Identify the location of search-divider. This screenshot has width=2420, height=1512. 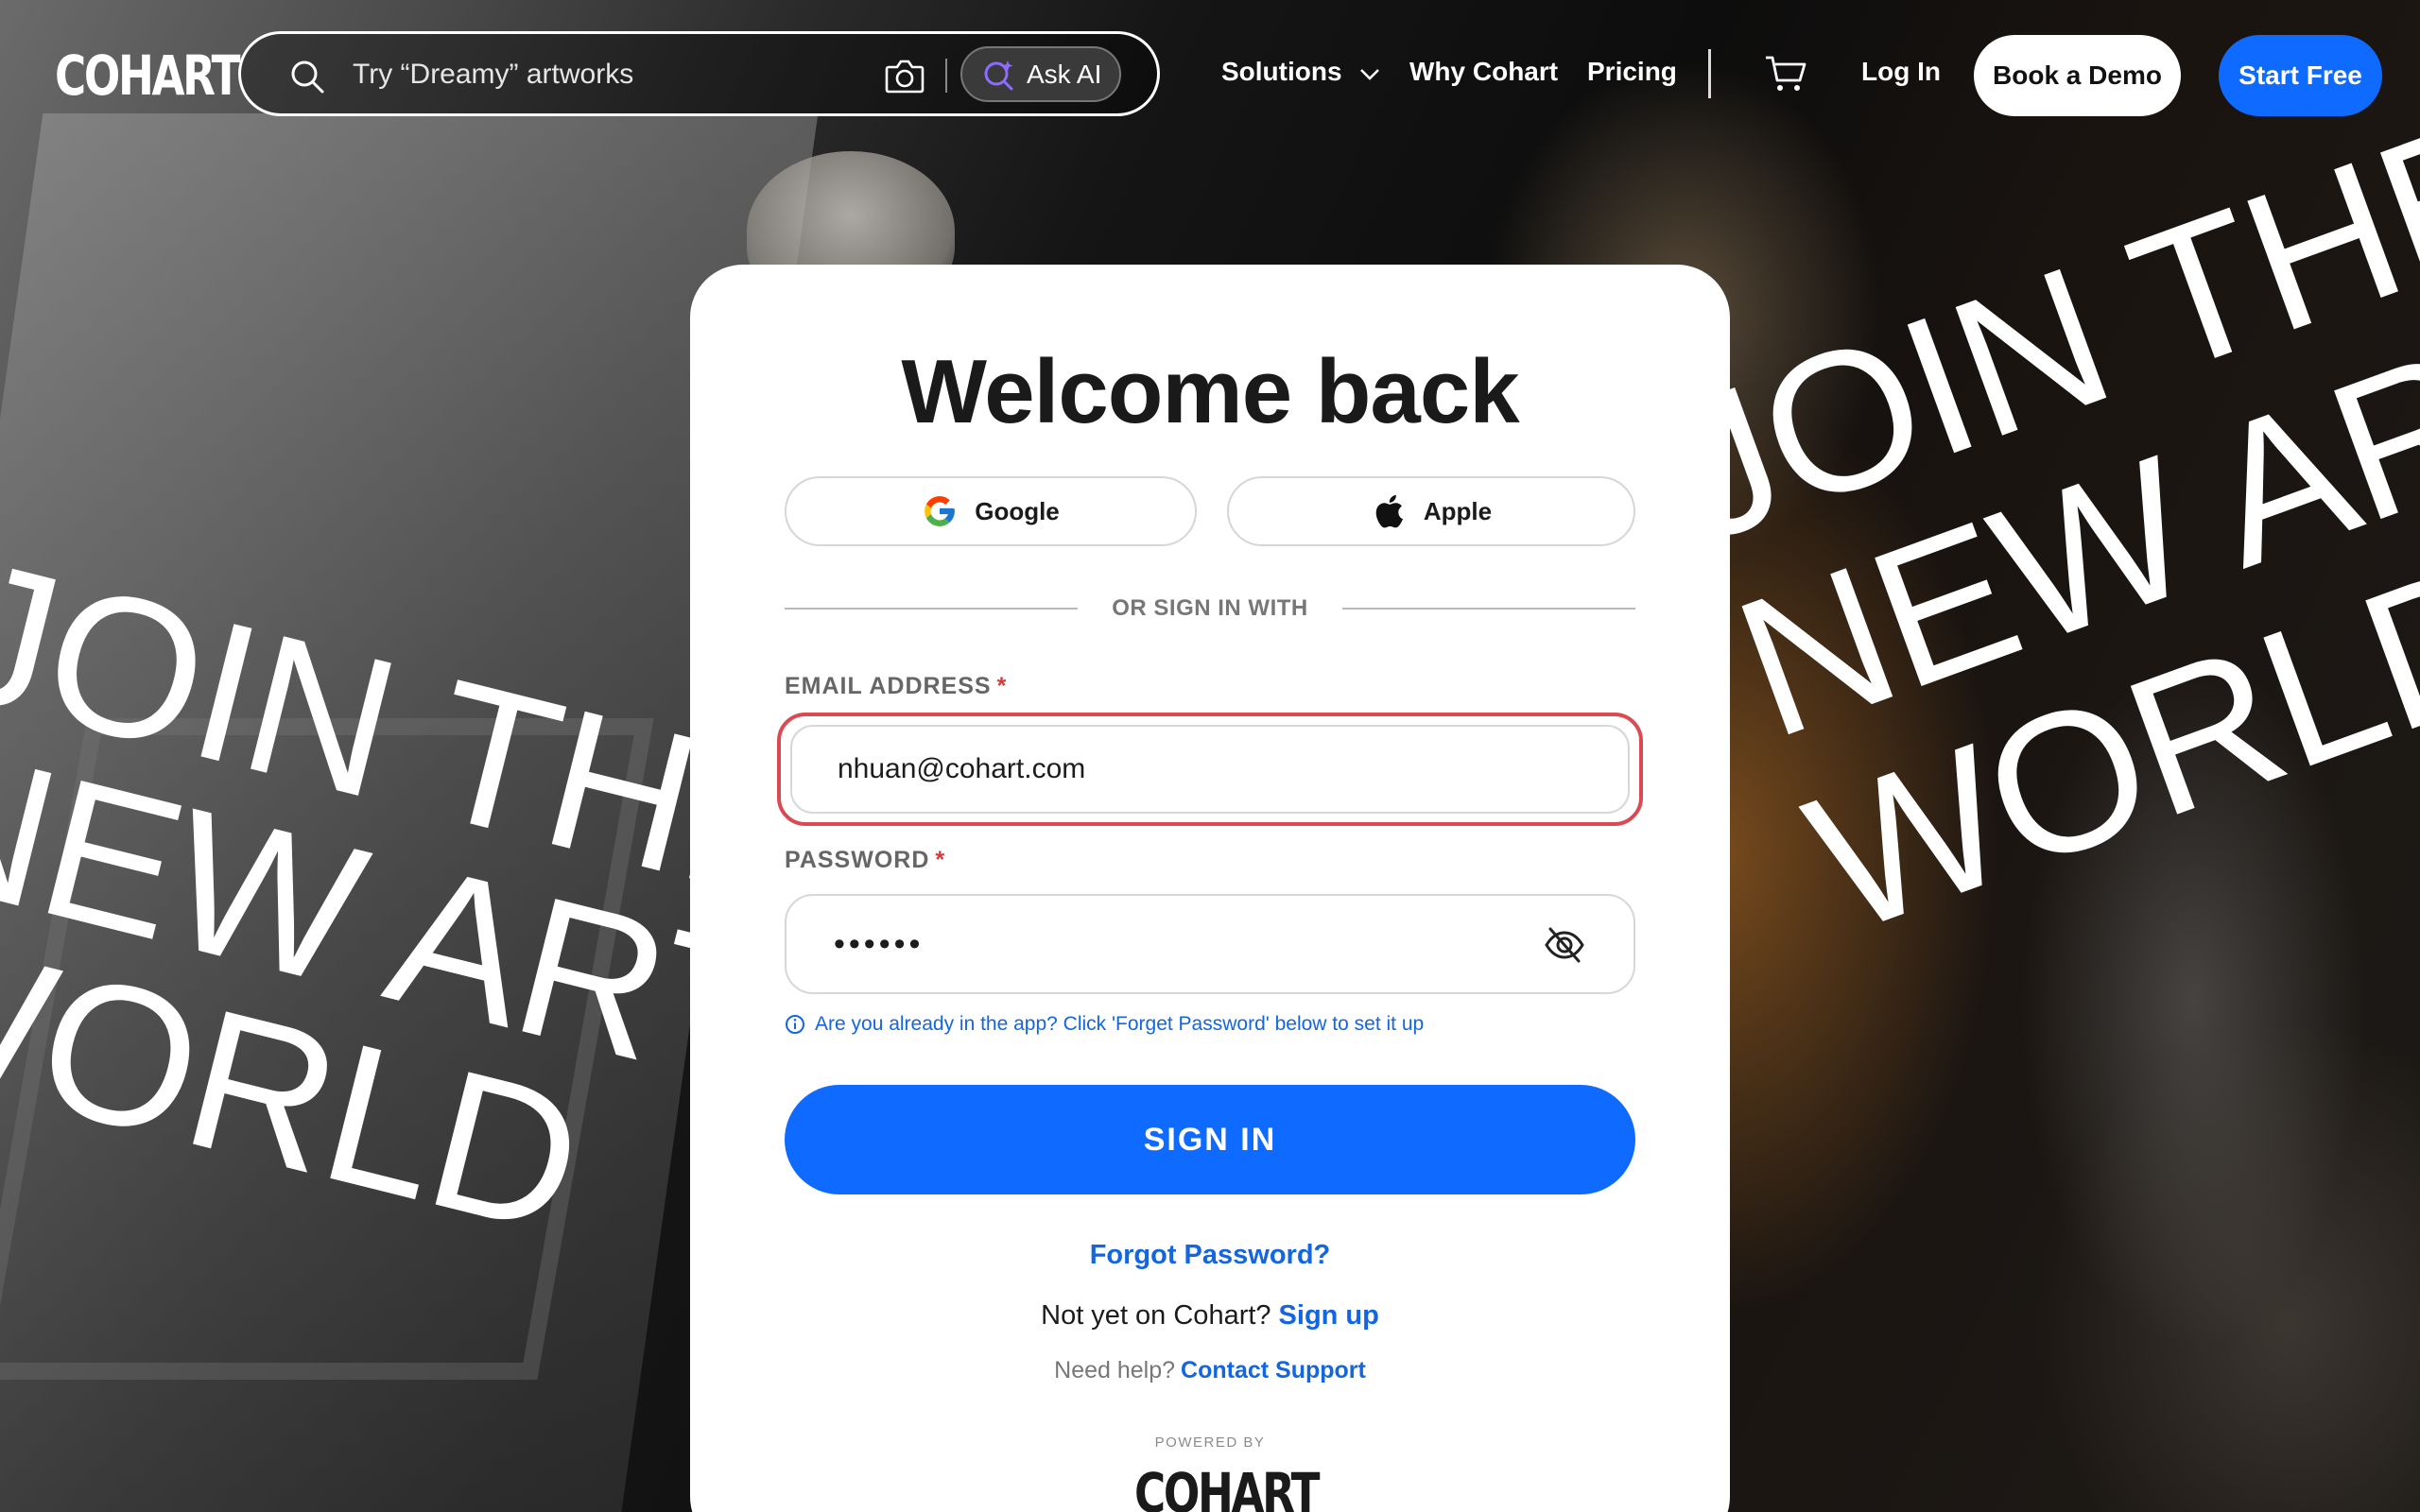
(946, 76).